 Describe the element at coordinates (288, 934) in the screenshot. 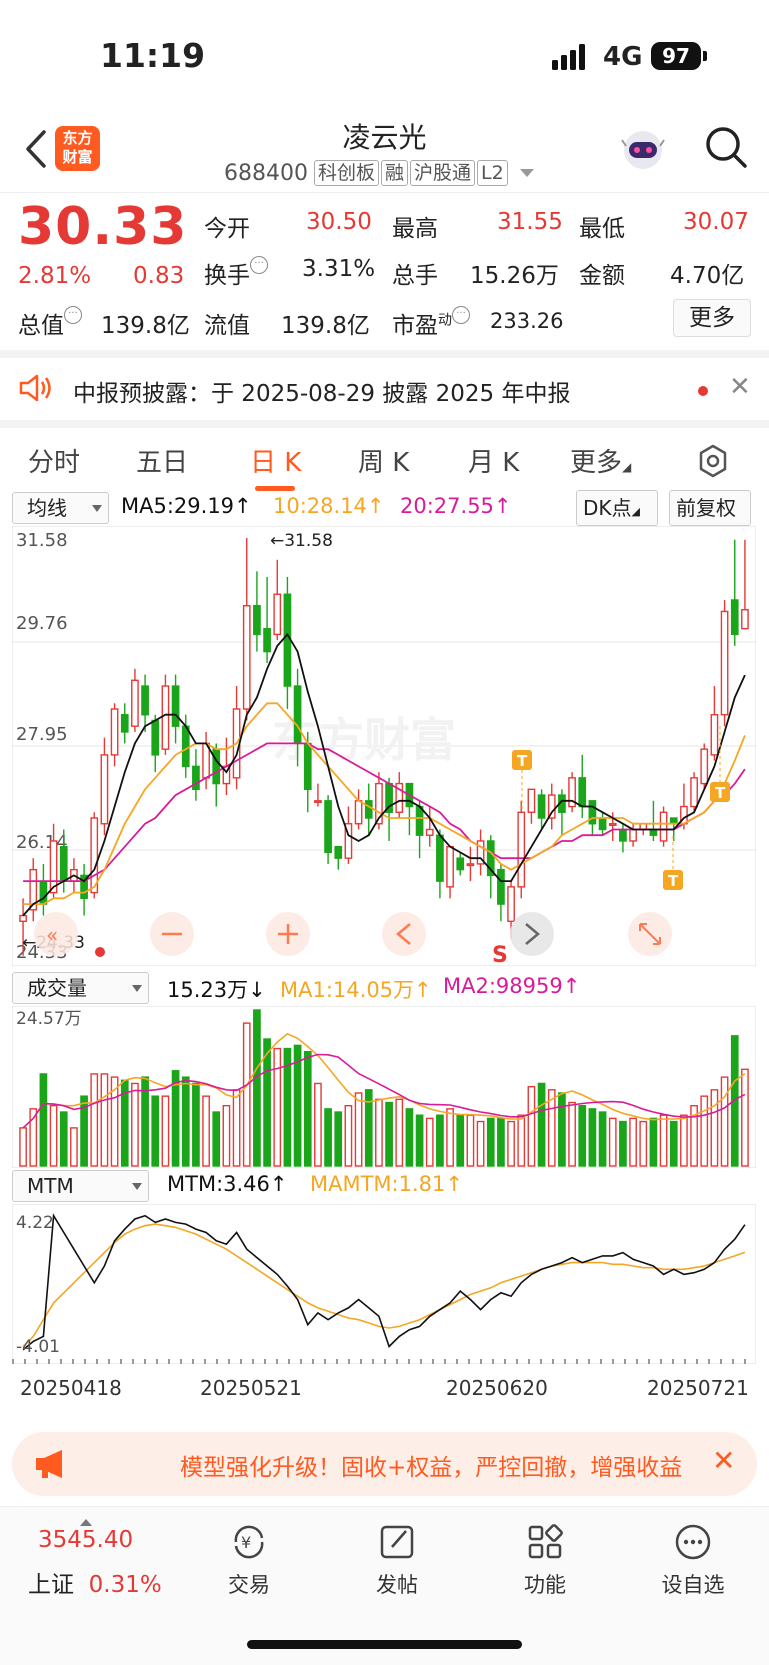

I see `zoom-in-button` at that location.